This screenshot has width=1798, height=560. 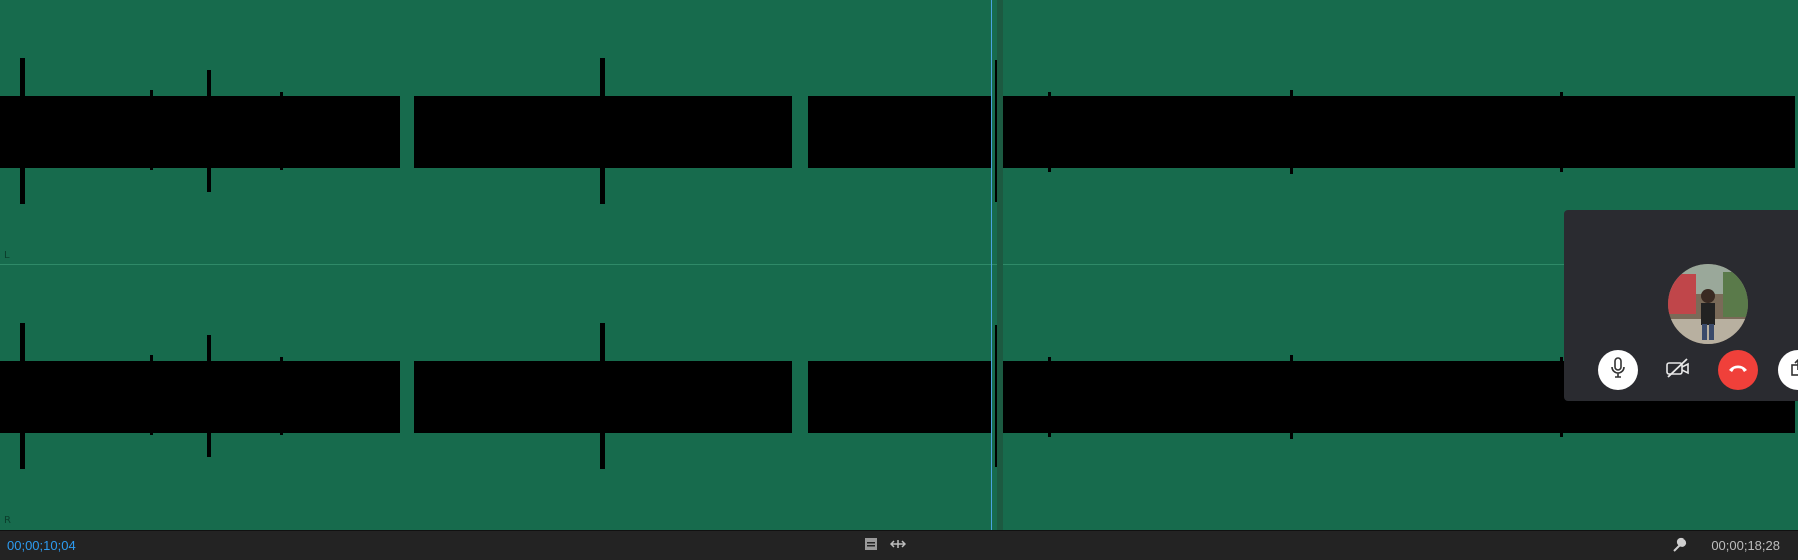 What do you see at coordinates (1000, 265) in the screenshot?
I see `edit-point` at bounding box center [1000, 265].